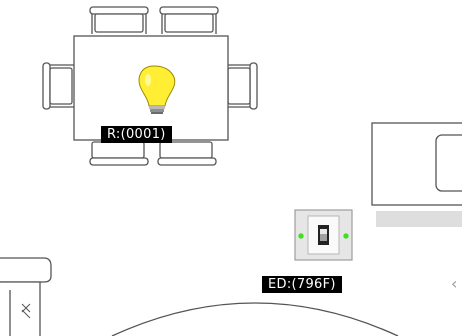  What do you see at coordinates (302, 284) in the screenshot?
I see `door-switch-label: ED:(796F)` at bounding box center [302, 284].